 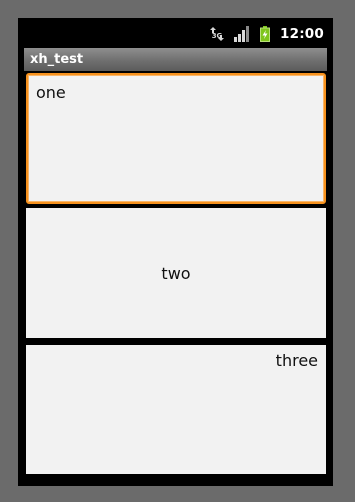 I want to click on panel-two-label: two, so click(x=176, y=273).